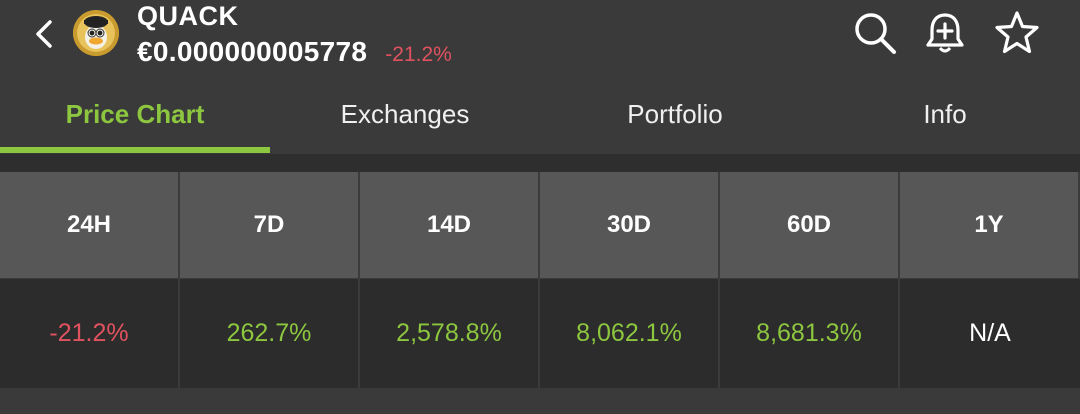 This screenshot has width=1080, height=414. I want to click on star-icon, so click(1017, 32).